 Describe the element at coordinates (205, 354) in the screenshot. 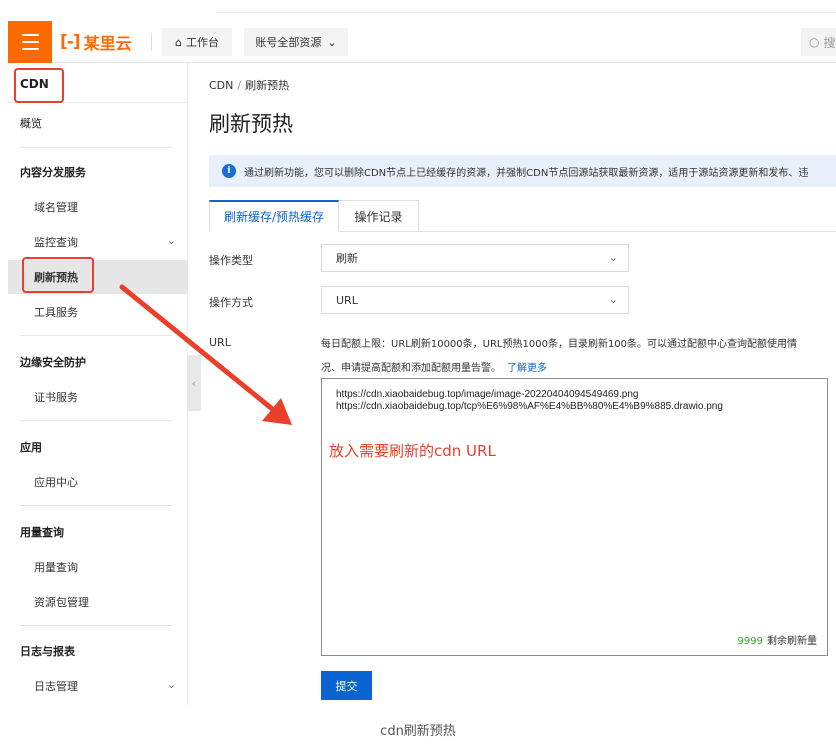

I see `annotation-arrow` at that location.